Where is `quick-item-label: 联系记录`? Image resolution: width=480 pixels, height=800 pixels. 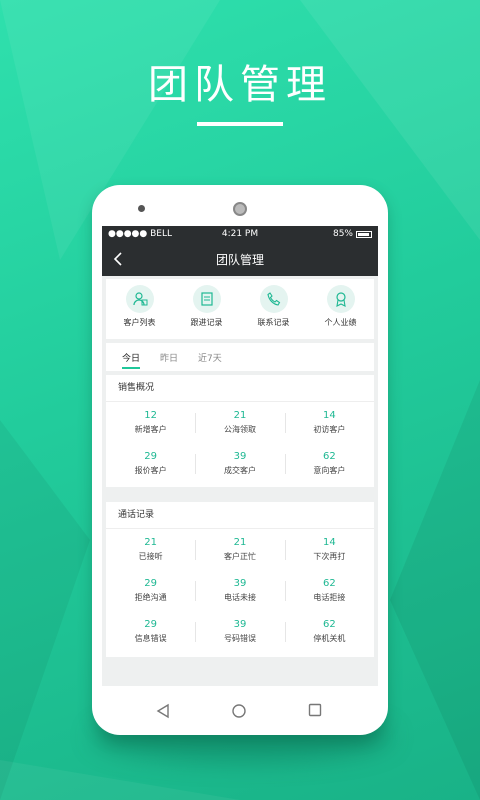
quick-item-label: 联系记录 is located at coordinates (273, 322).